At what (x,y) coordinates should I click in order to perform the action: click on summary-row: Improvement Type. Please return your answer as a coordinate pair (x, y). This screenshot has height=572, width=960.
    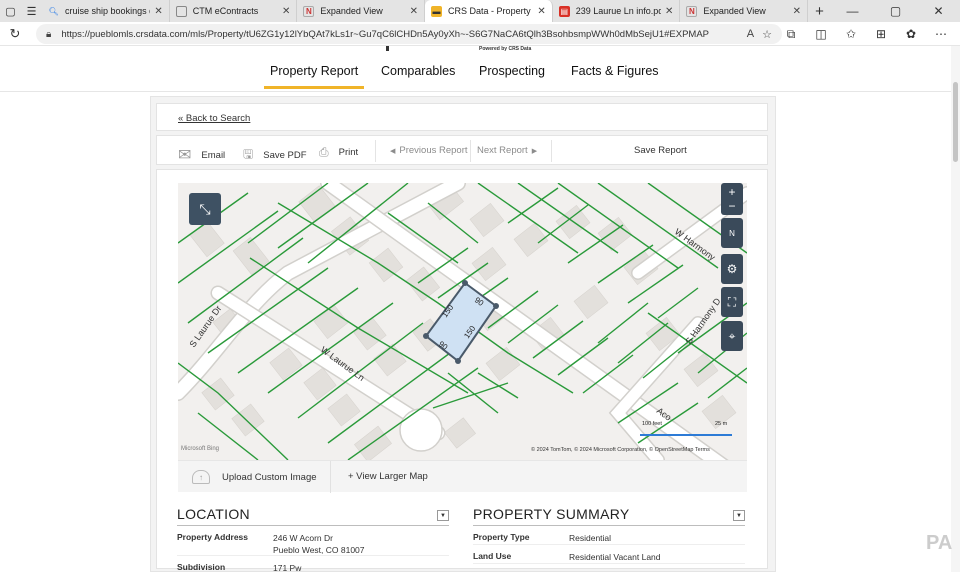
    Looking at the image, I should click on (609, 568).